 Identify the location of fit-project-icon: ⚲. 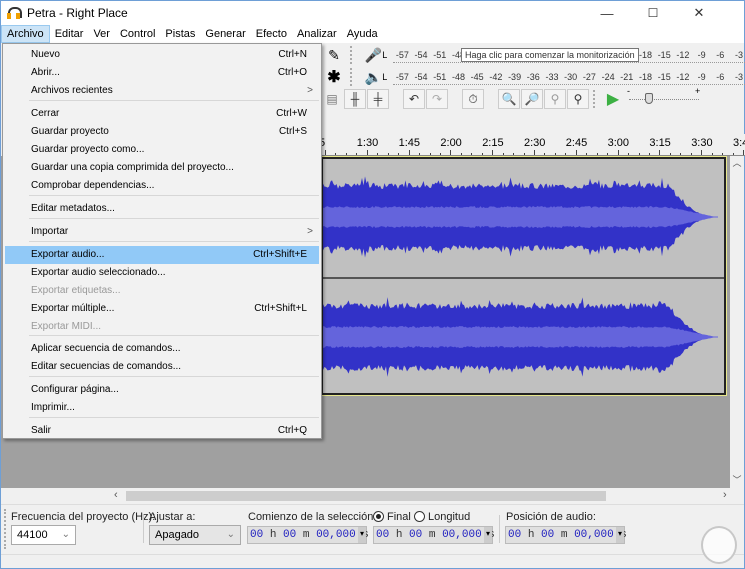
(578, 99).